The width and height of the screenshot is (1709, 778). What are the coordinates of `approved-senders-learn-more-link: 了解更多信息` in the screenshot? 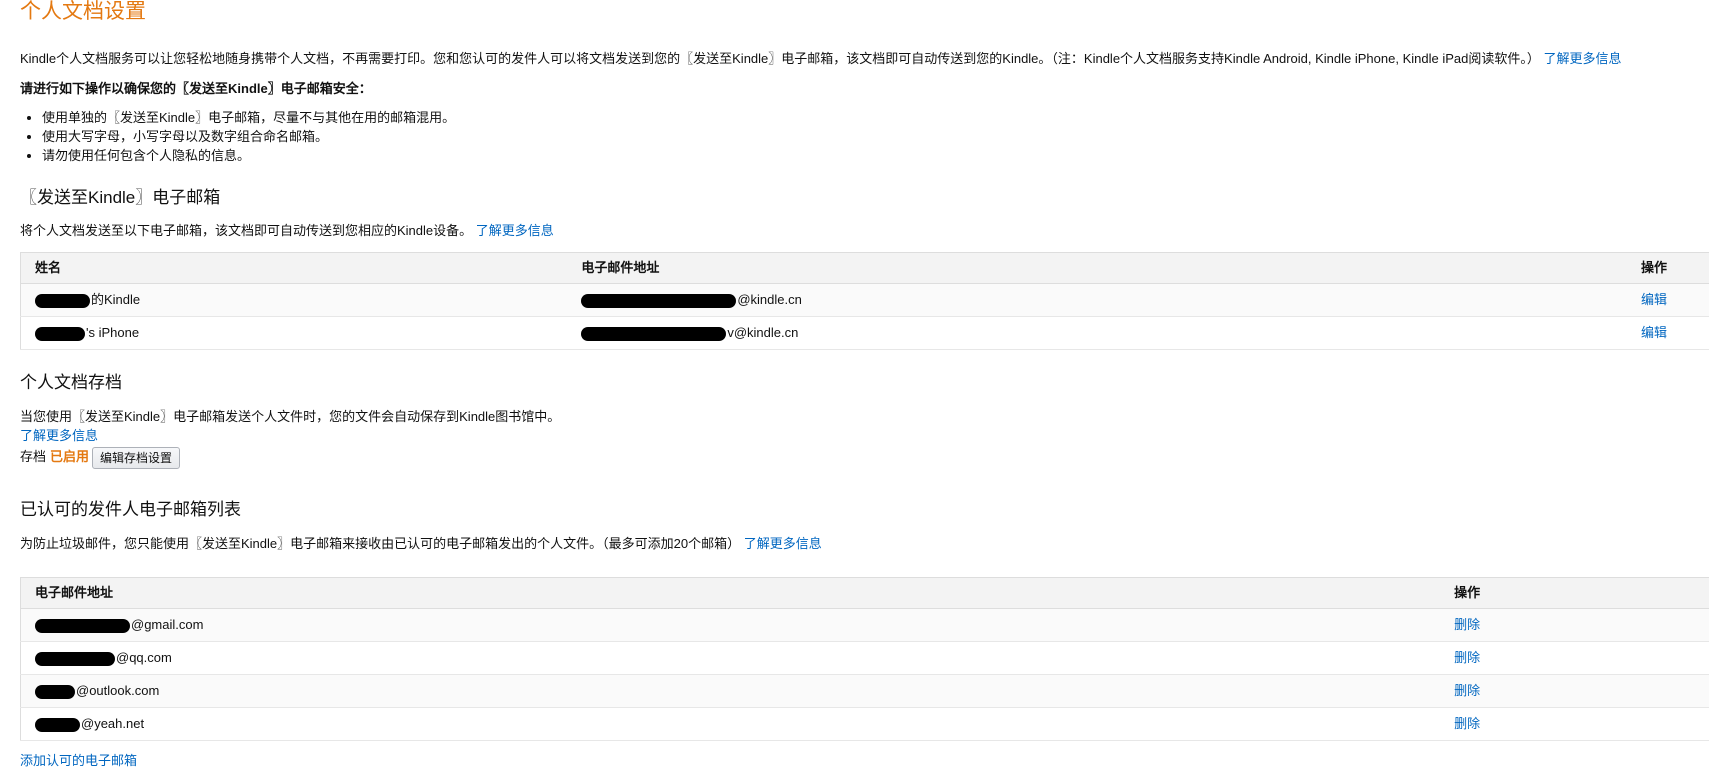 It's located at (783, 543).